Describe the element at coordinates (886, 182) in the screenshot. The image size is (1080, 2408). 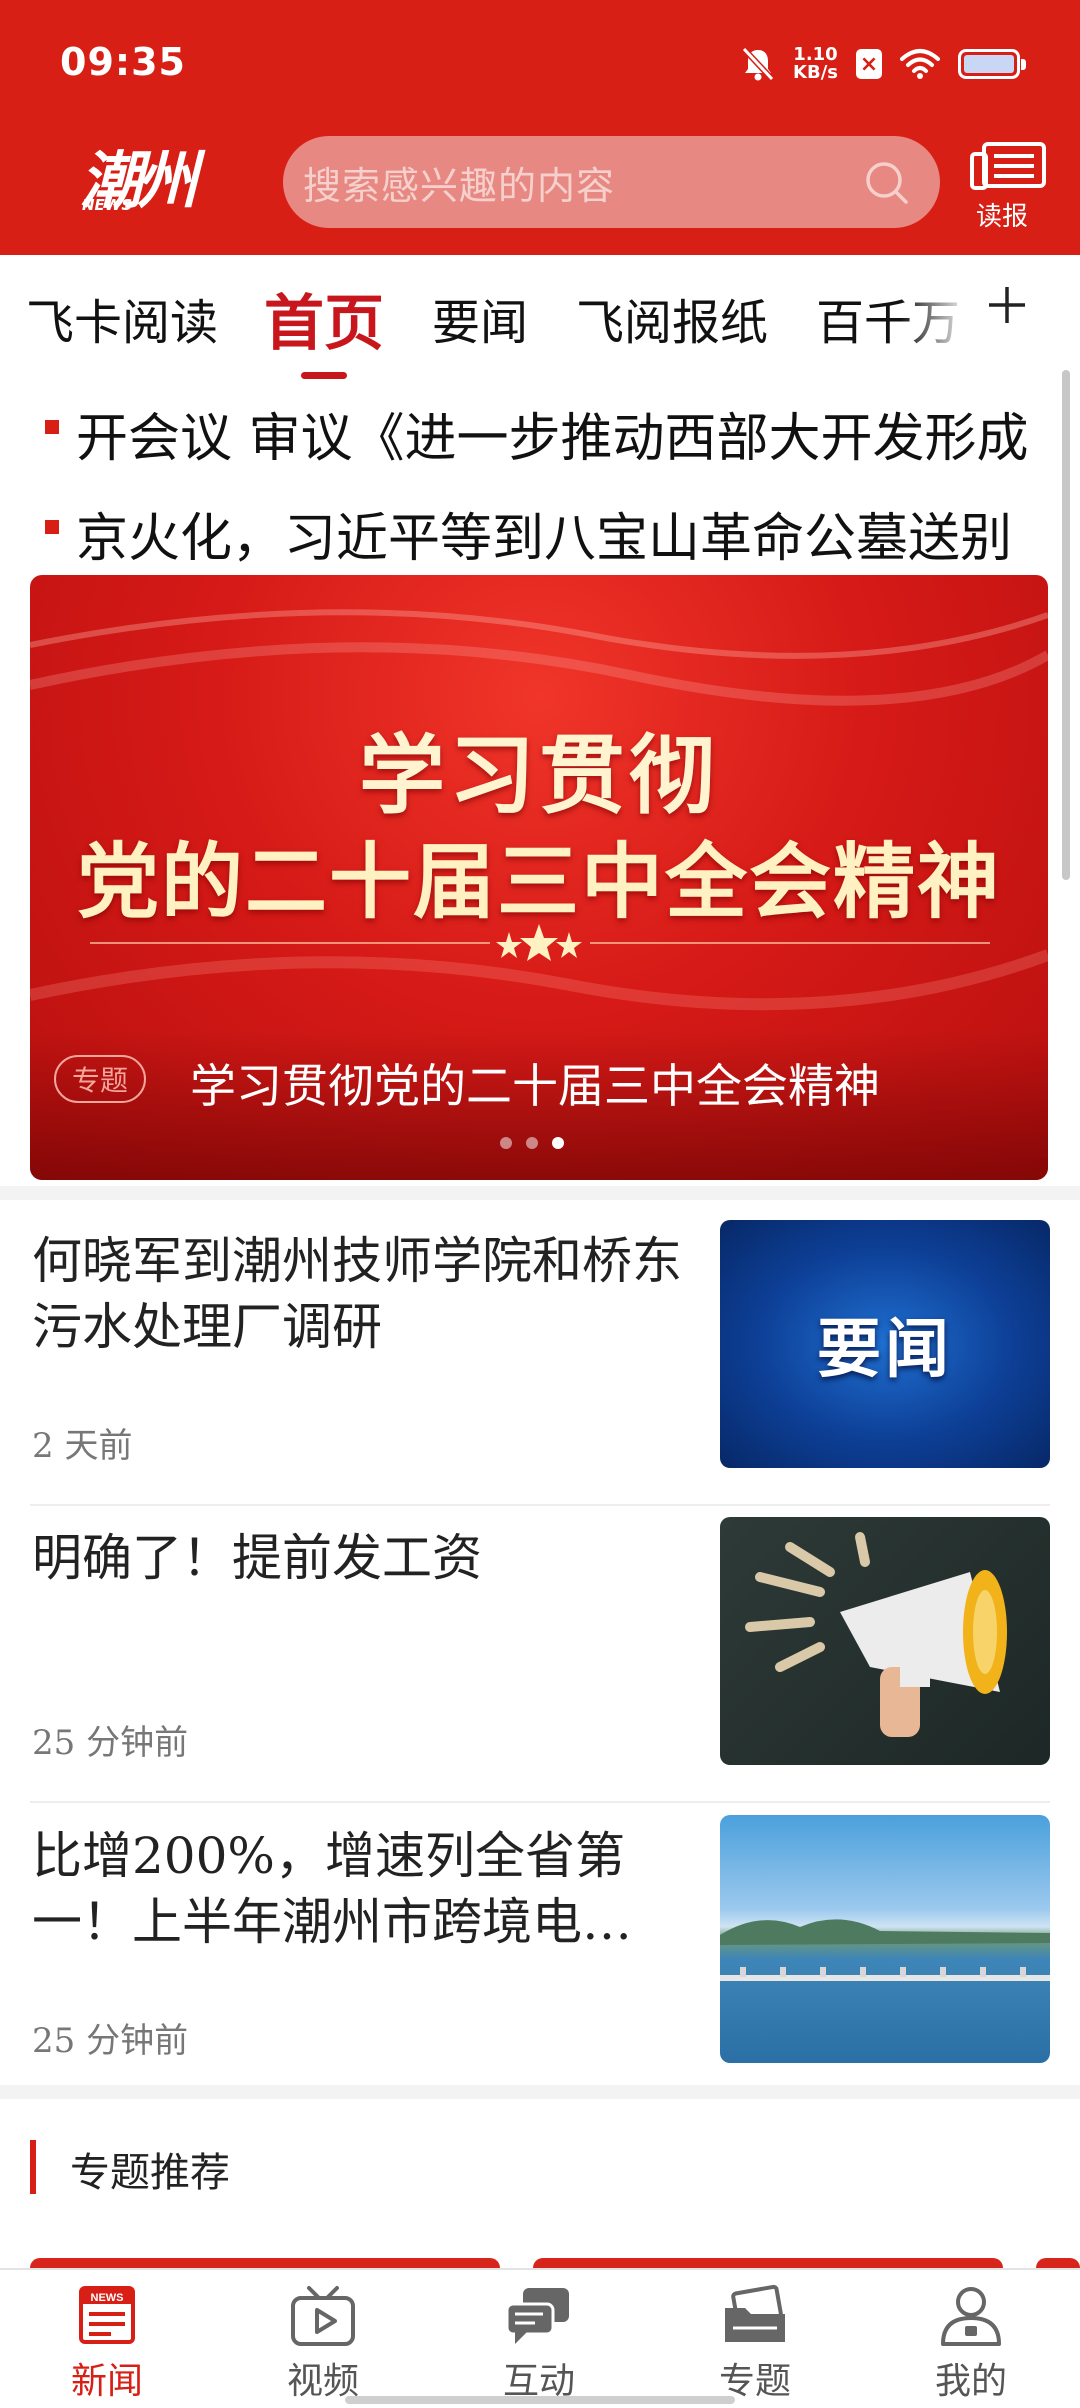
I see `search-icon` at that location.